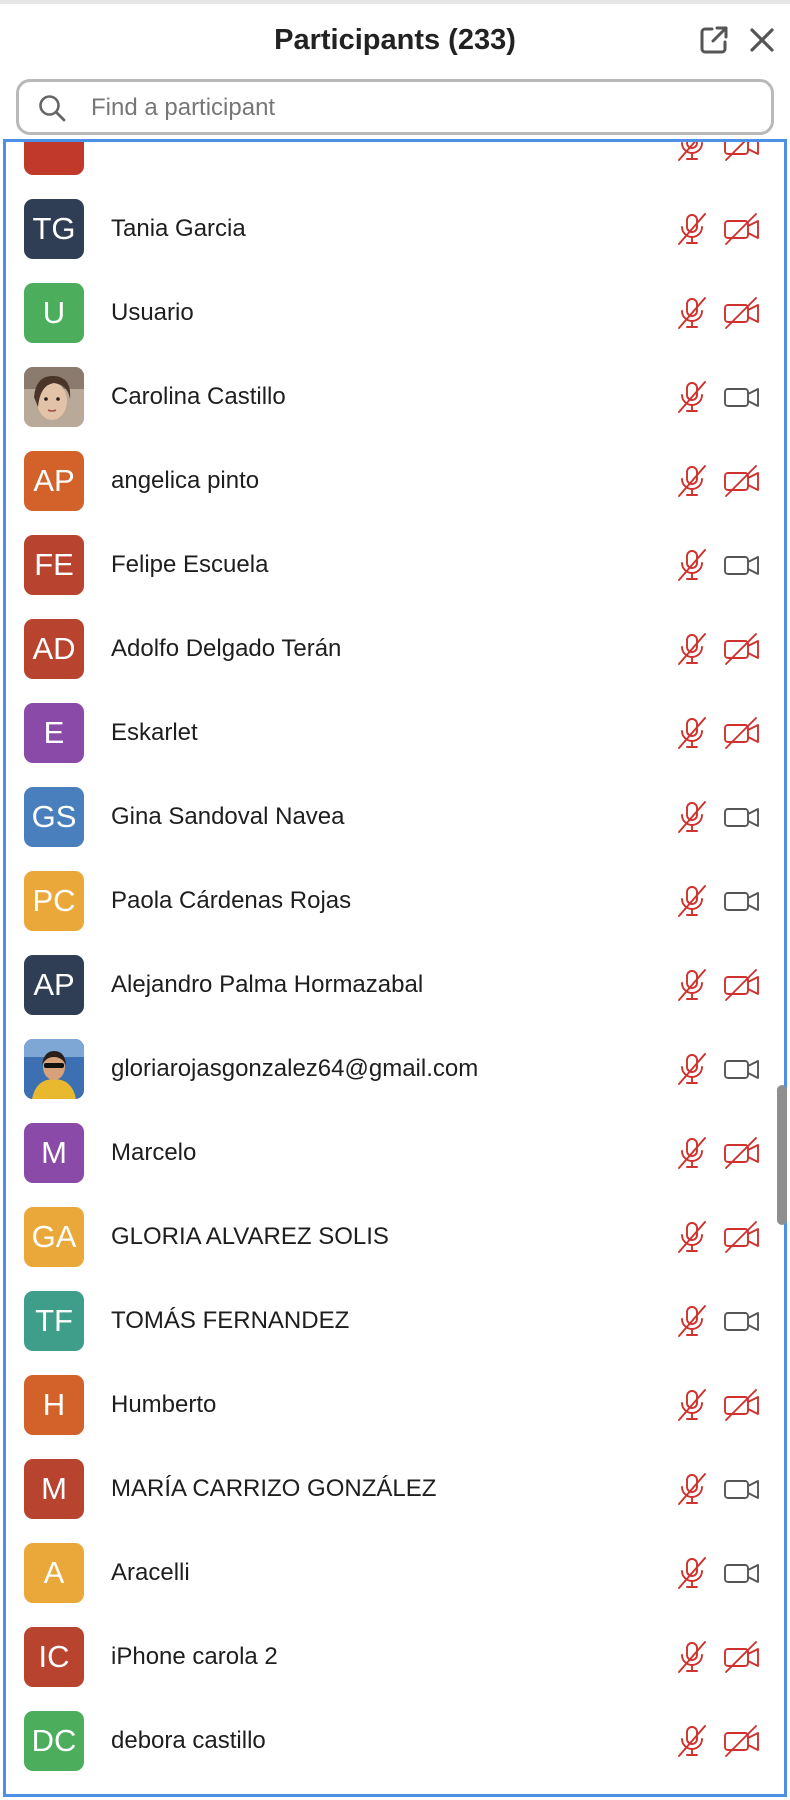 This screenshot has height=1800, width=790. Describe the element at coordinates (54, 817) in the screenshot. I see `avatar: GS` at that location.